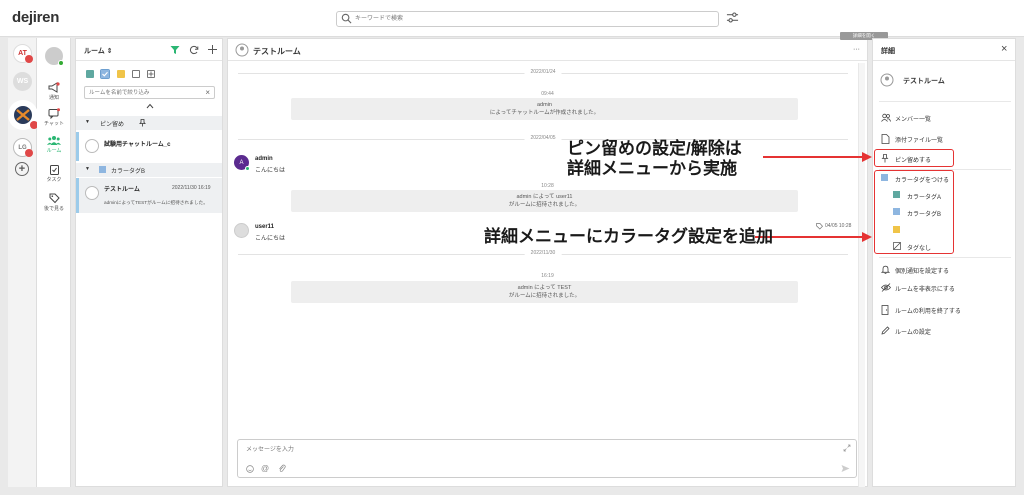  Describe the element at coordinates (652, 168) in the screenshot. I see `annotation-text: 詳細メニューから実施` at that location.